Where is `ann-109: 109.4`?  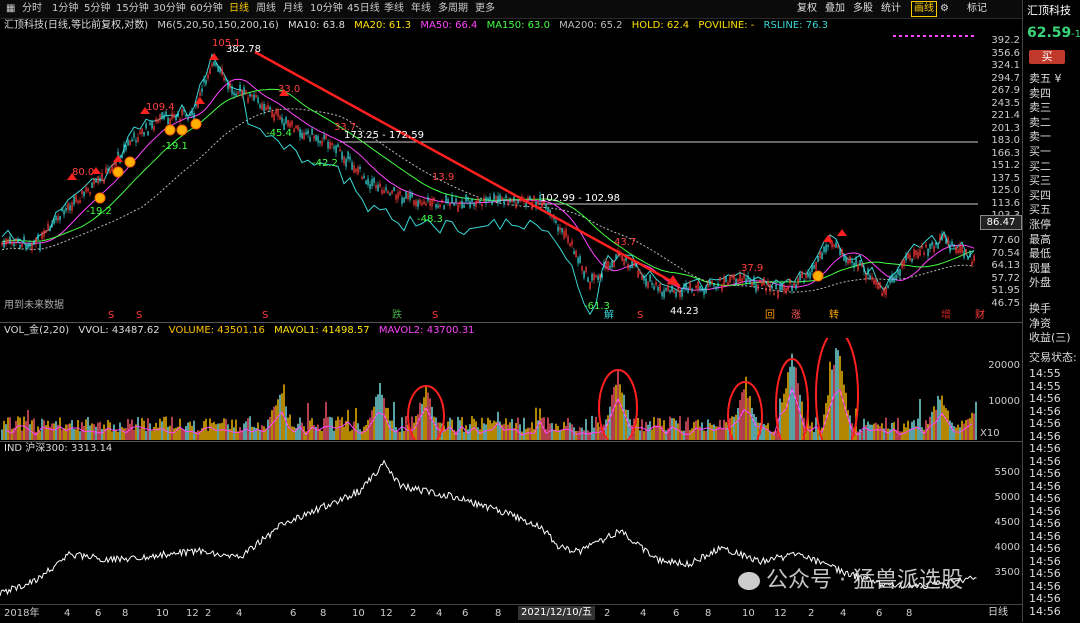 ann-109: 109.4 is located at coordinates (160, 107).